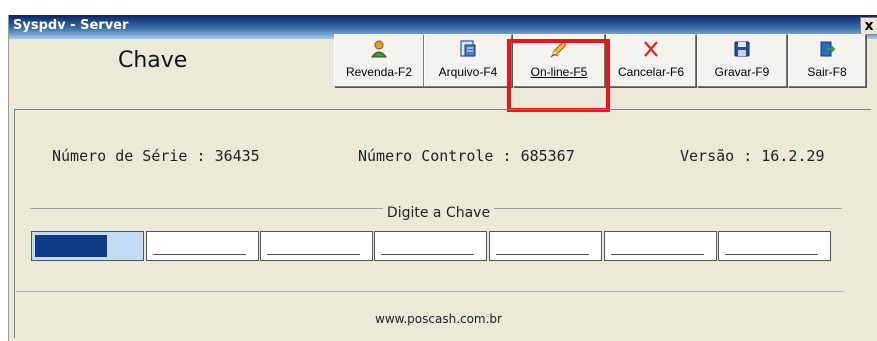  What do you see at coordinates (430, 291) in the screenshot?
I see `footer-divider` at bounding box center [430, 291].